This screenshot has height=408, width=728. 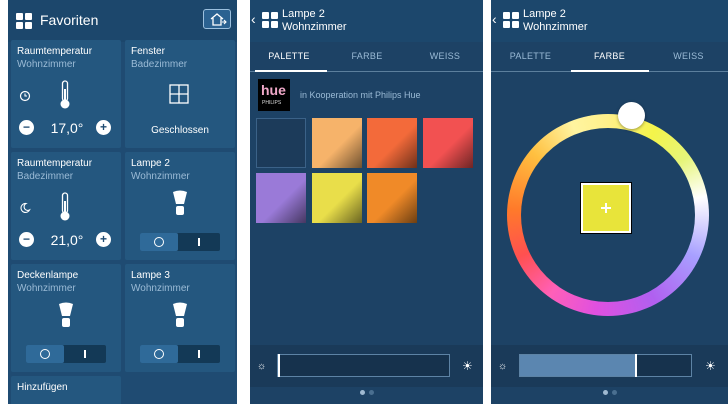 I want to click on swatch-yellow, so click(x=337, y=198).